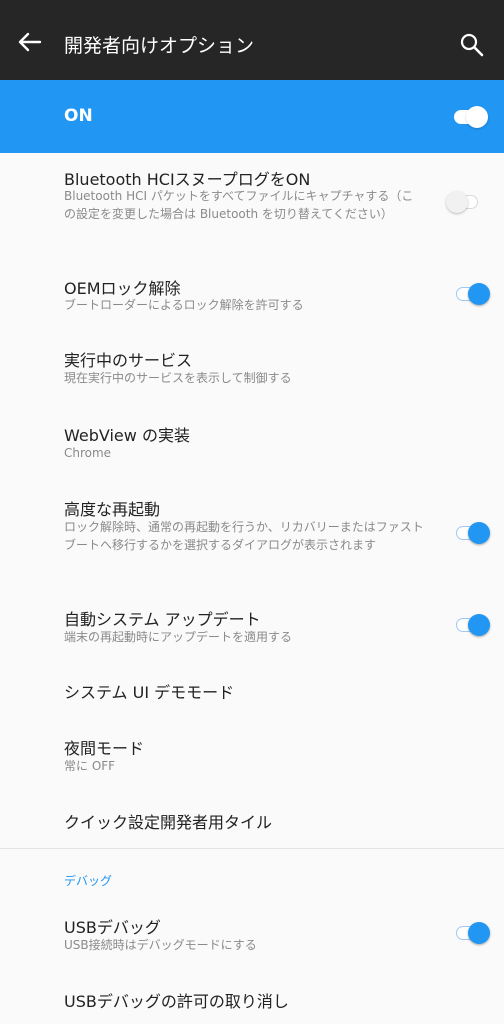 Image resolution: width=504 pixels, height=1024 pixels. Describe the element at coordinates (178, 378) in the screenshot. I see `setting-subtitle: 現在実行中のサービスを表示して制御する` at that location.